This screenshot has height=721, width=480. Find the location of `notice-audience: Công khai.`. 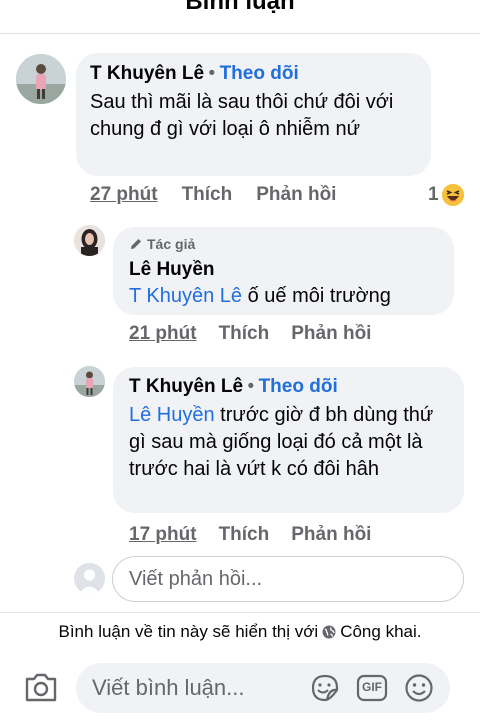

notice-audience: Công khai. is located at coordinates (380, 632).